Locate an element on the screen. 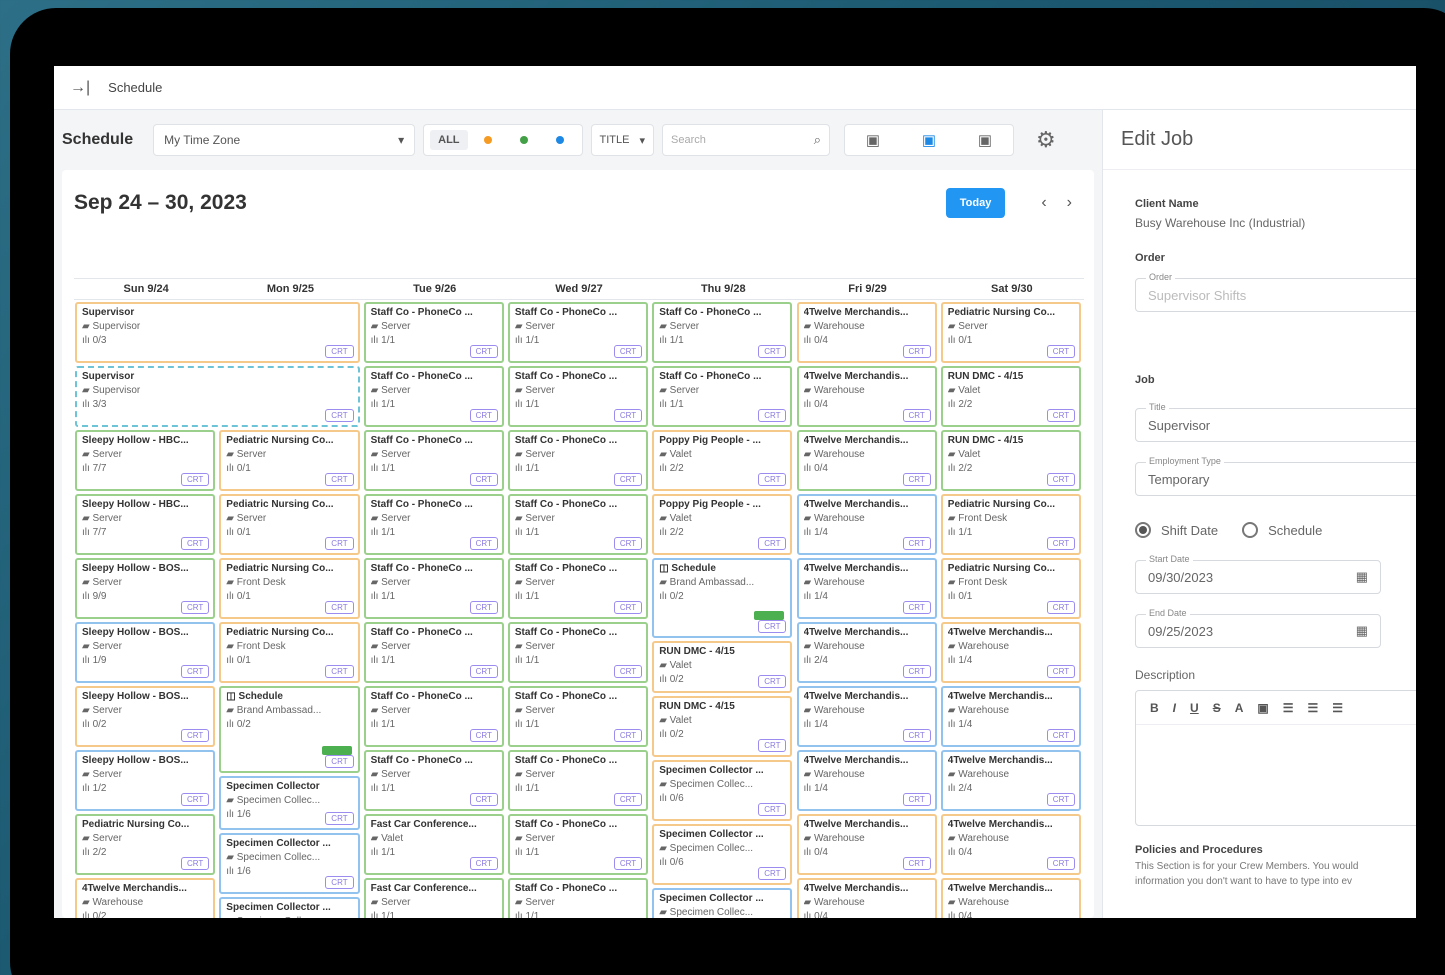  day-view-icon: ▣ is located at coordinates (873, 140).